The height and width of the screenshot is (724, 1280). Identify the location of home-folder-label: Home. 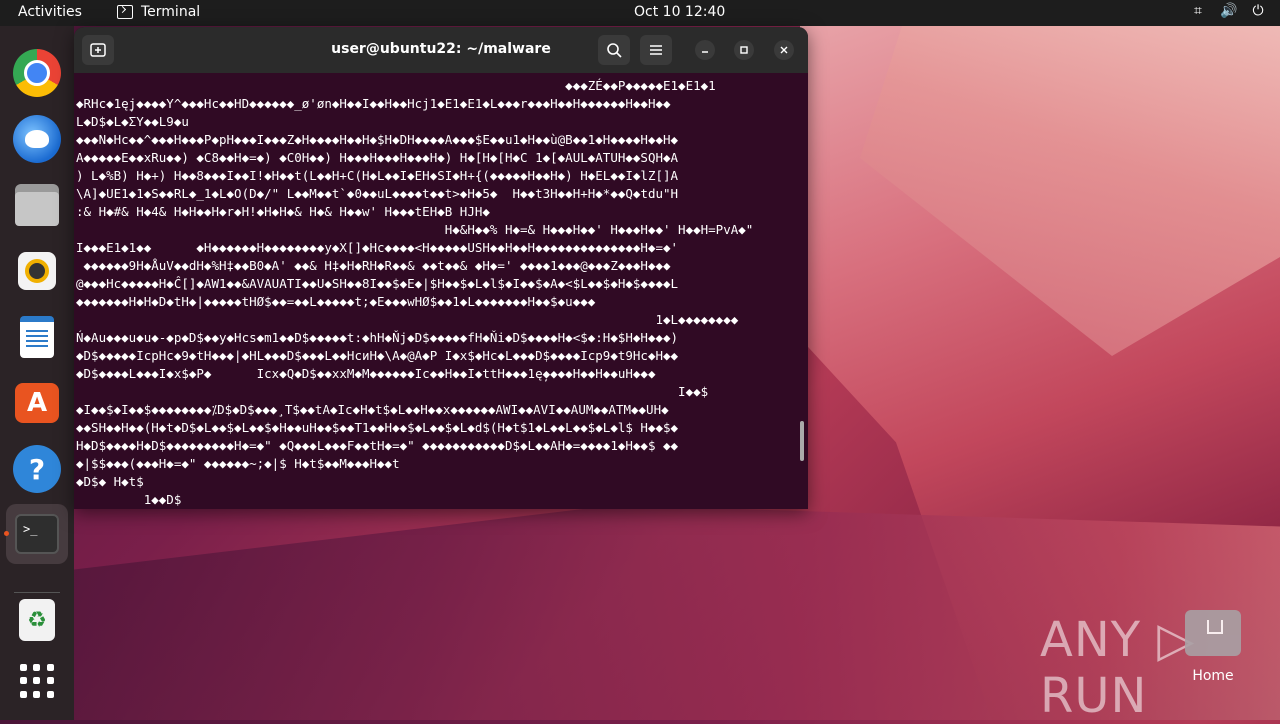
(1213, 676).